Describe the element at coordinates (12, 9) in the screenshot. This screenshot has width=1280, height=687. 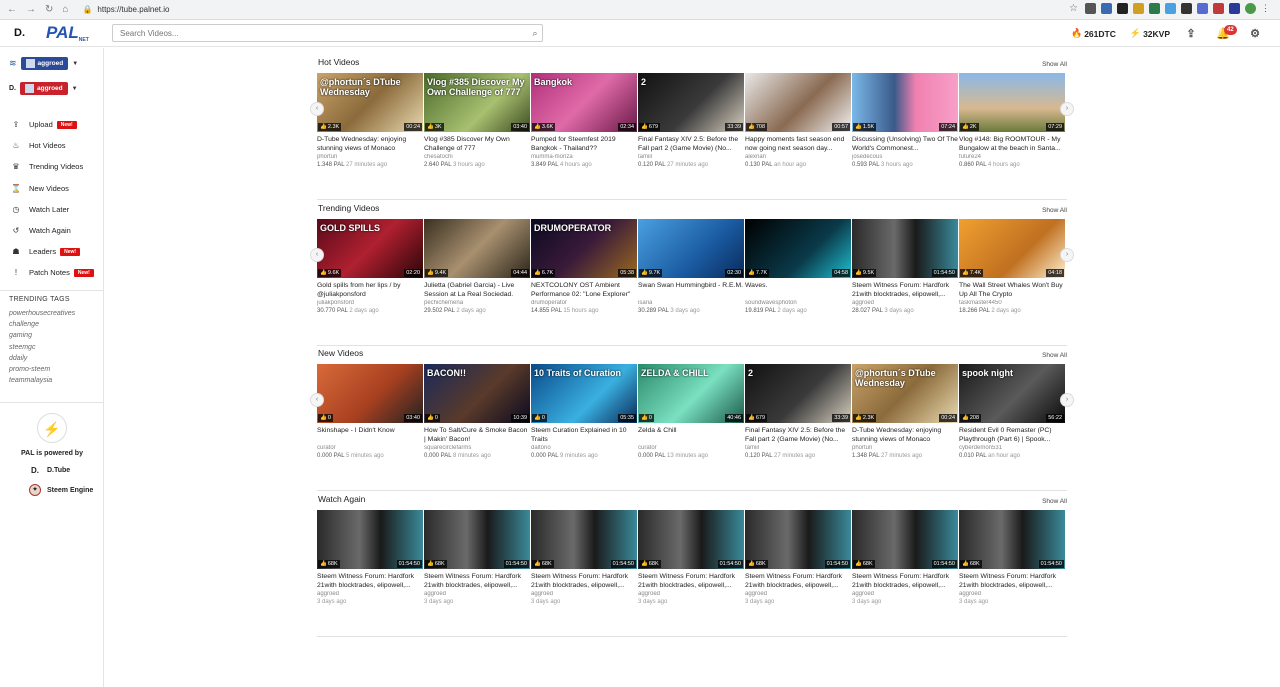
I see `back-icon: ←` at that location.